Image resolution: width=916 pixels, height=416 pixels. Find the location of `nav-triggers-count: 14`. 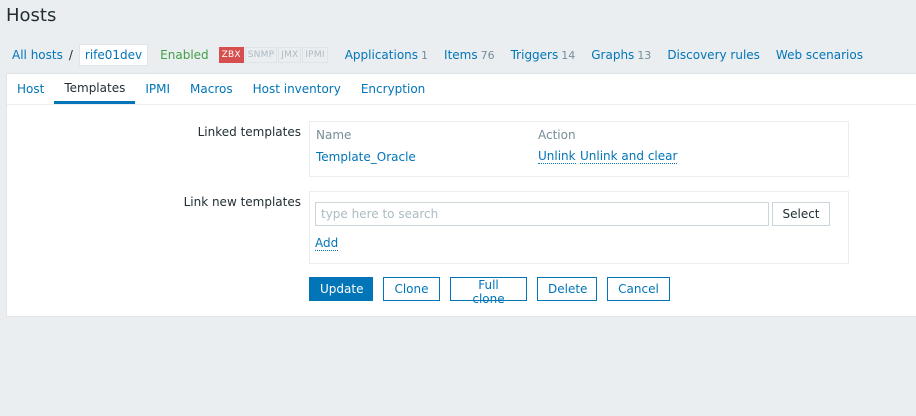

nav-triggers-count: 14 is located at coordinates (568, 55).